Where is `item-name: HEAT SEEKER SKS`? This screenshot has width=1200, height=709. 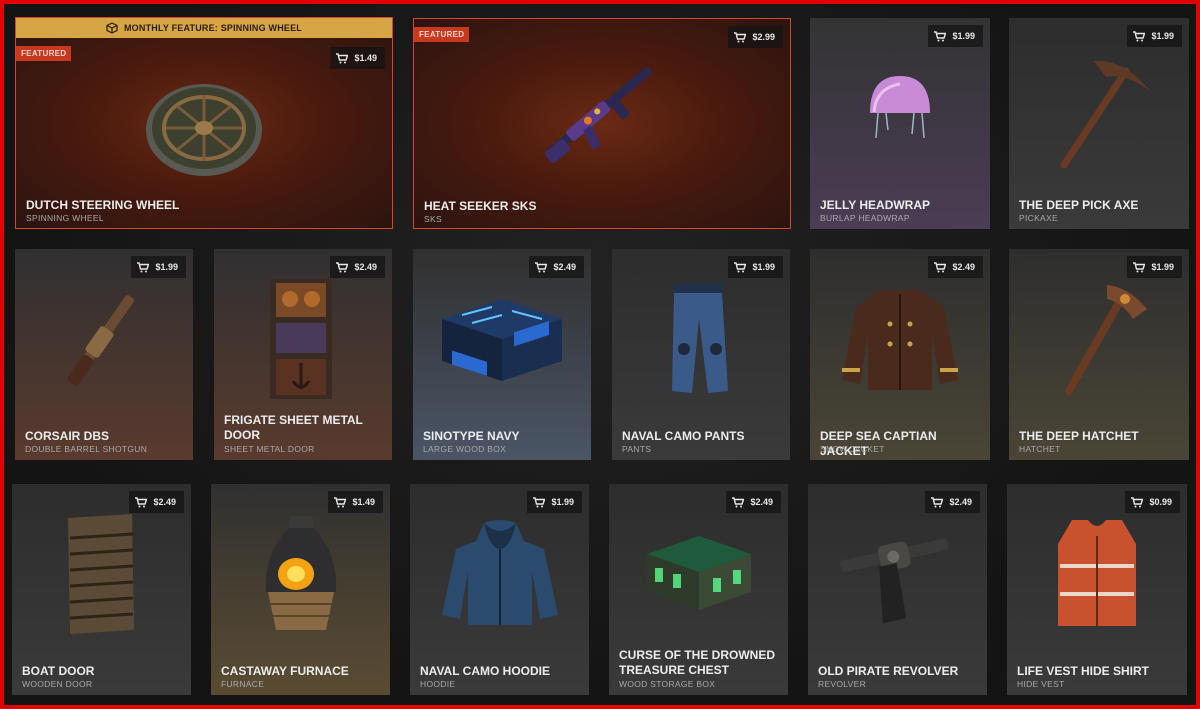 item-name: HEAT SEEKER SKS is located at coordinates (480, 206).